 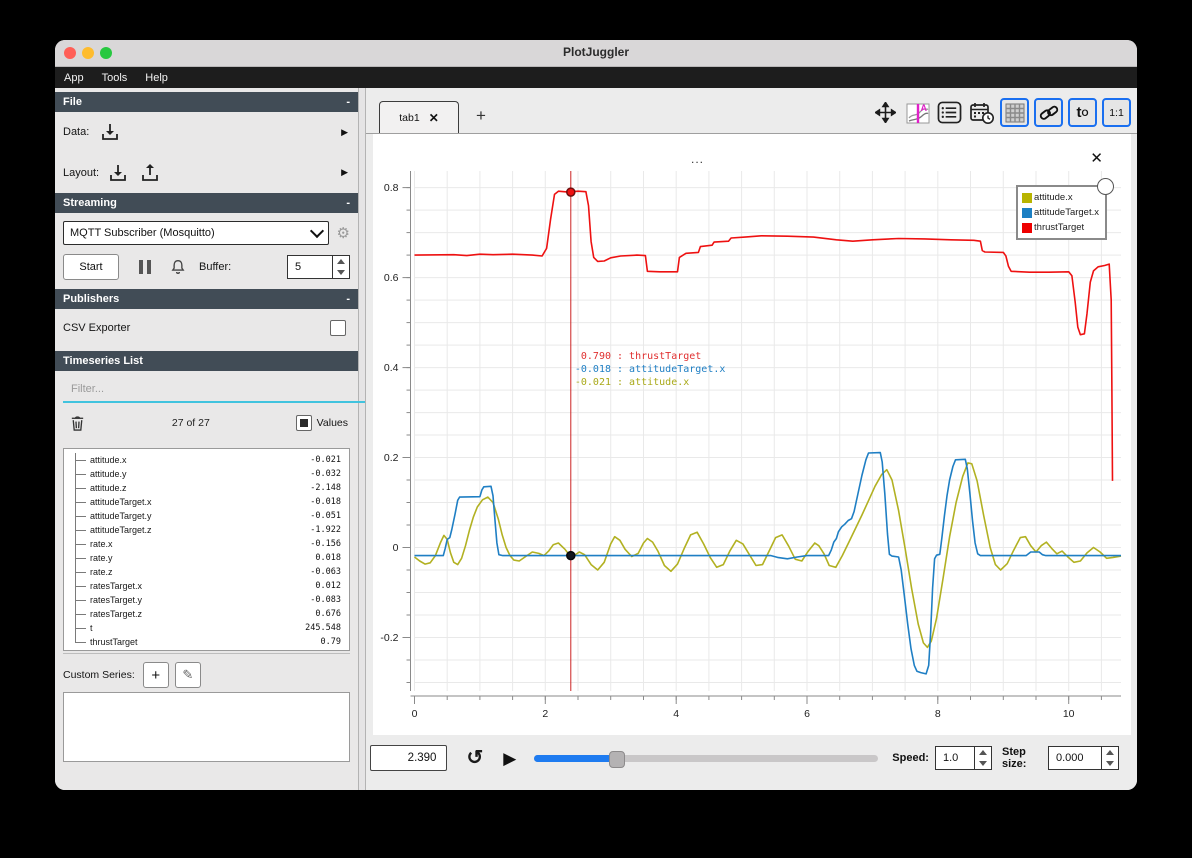 What do you see at coordinates (1069, 714) in the screenshot?
I see `svg-text: 10` at bounding box center [1069, 714].